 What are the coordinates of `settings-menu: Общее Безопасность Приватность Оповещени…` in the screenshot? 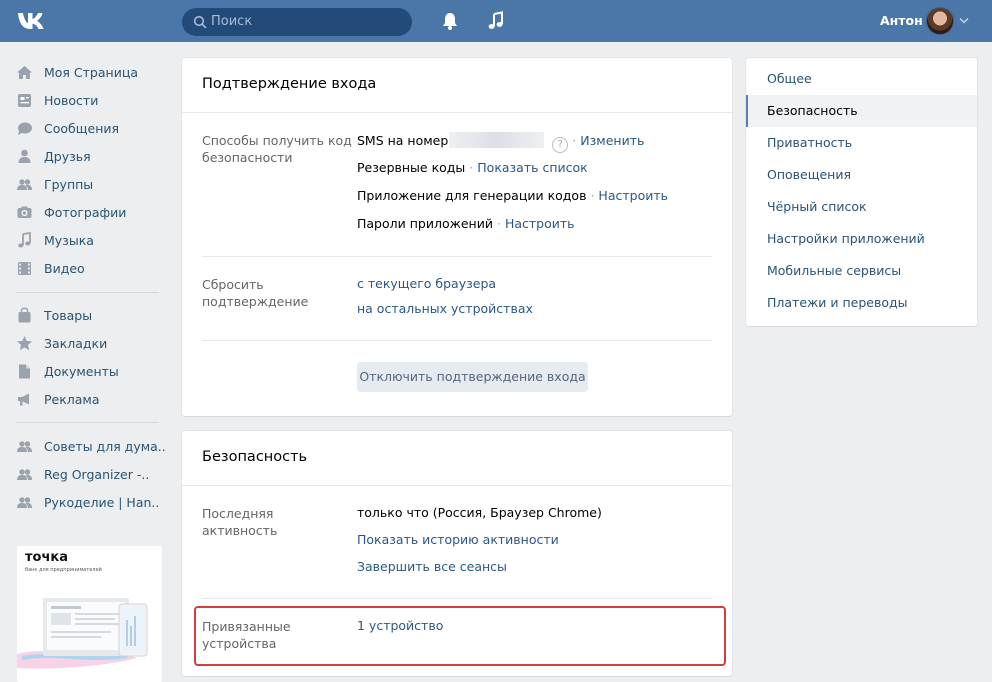 It's located at (861, 192).